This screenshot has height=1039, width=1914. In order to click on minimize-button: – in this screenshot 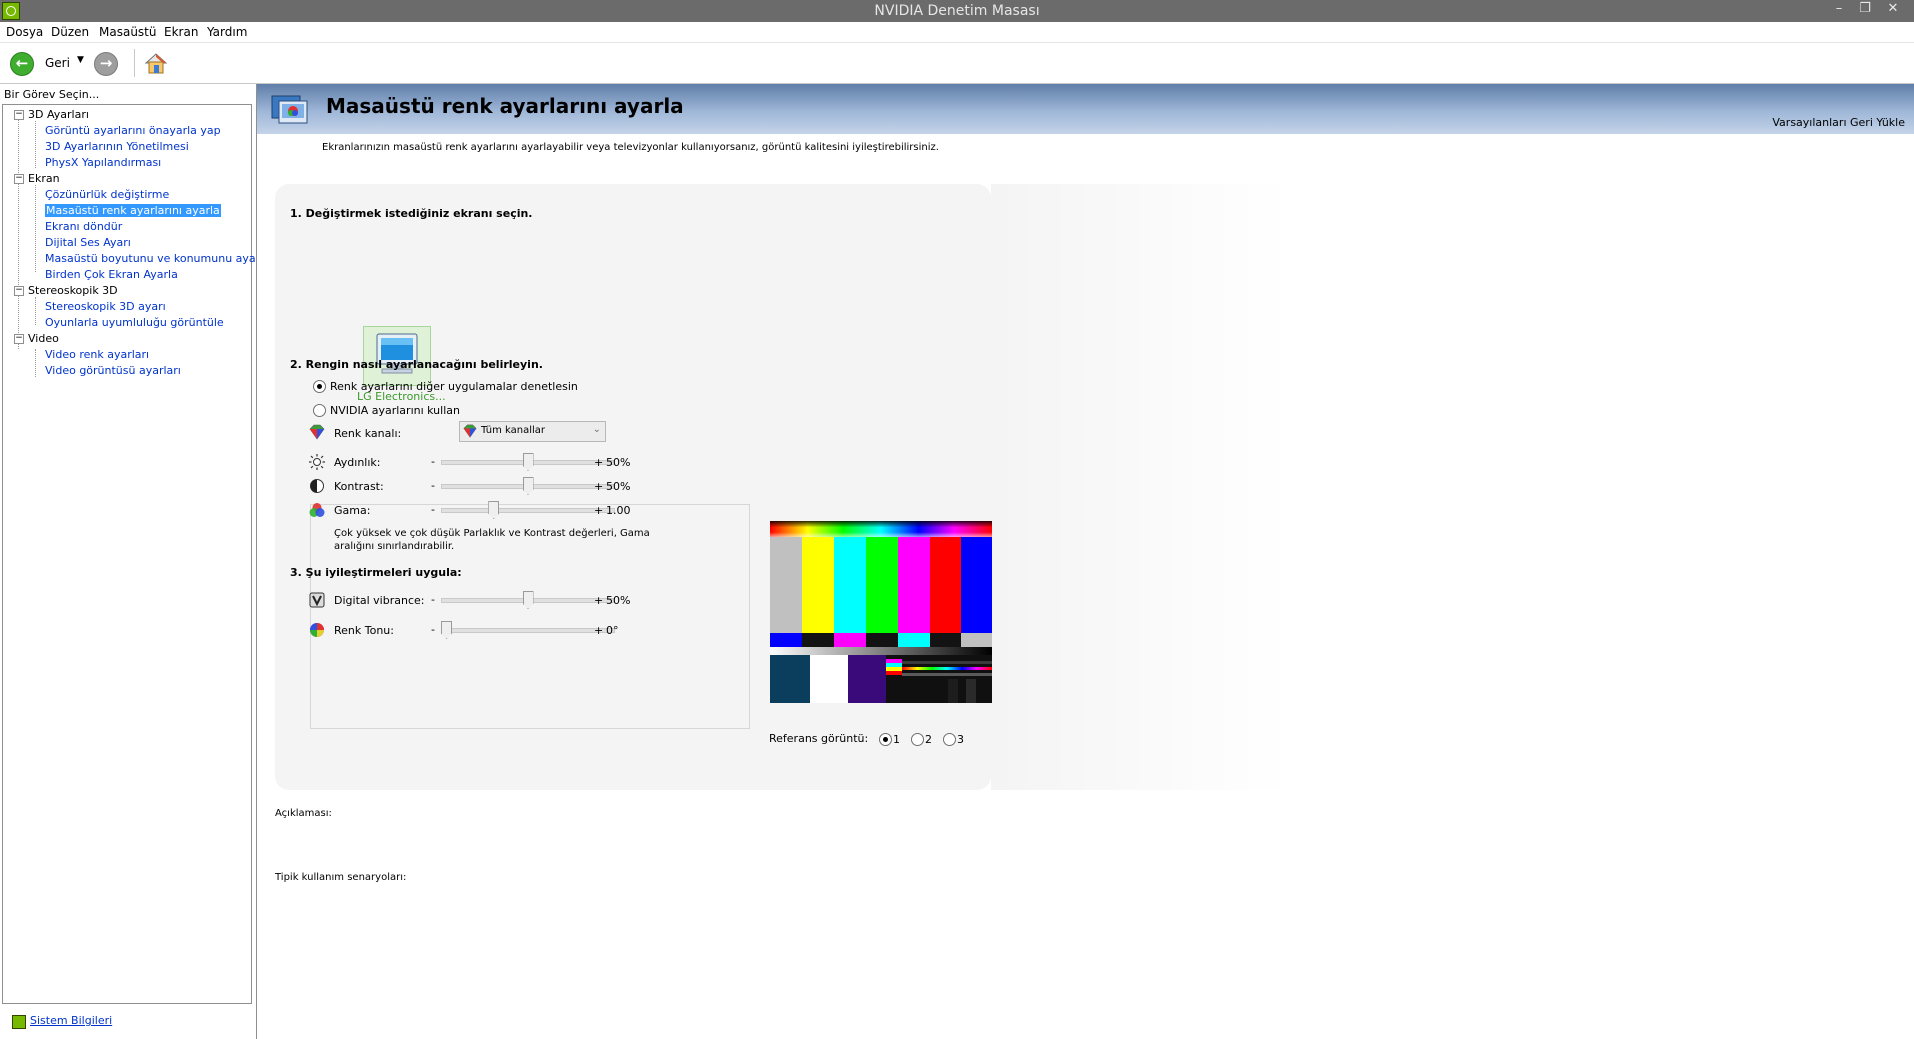, I will do `click(1839, 10)`.